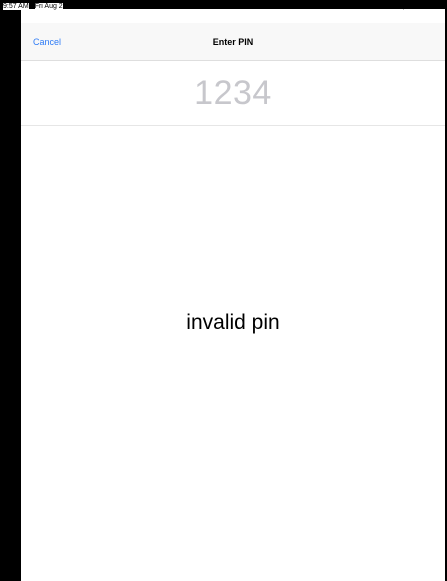 The image size is (447, 581). What do you see at coordinates (403, 6) in the screenshot?
I see `wifi-icon` at bounding box center [403, 6].